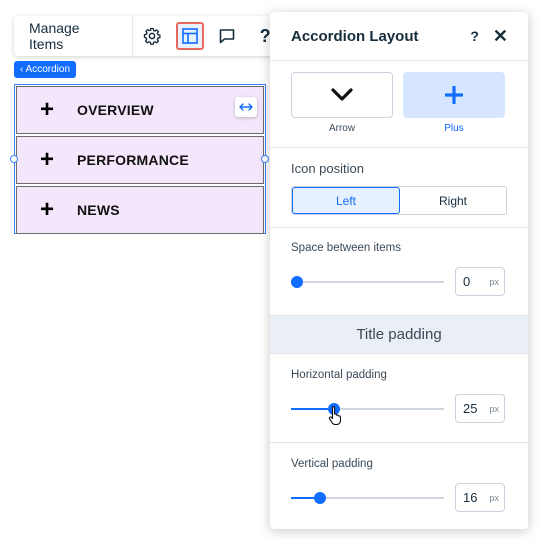  I want to click on layout-icon, so click(189, 36).